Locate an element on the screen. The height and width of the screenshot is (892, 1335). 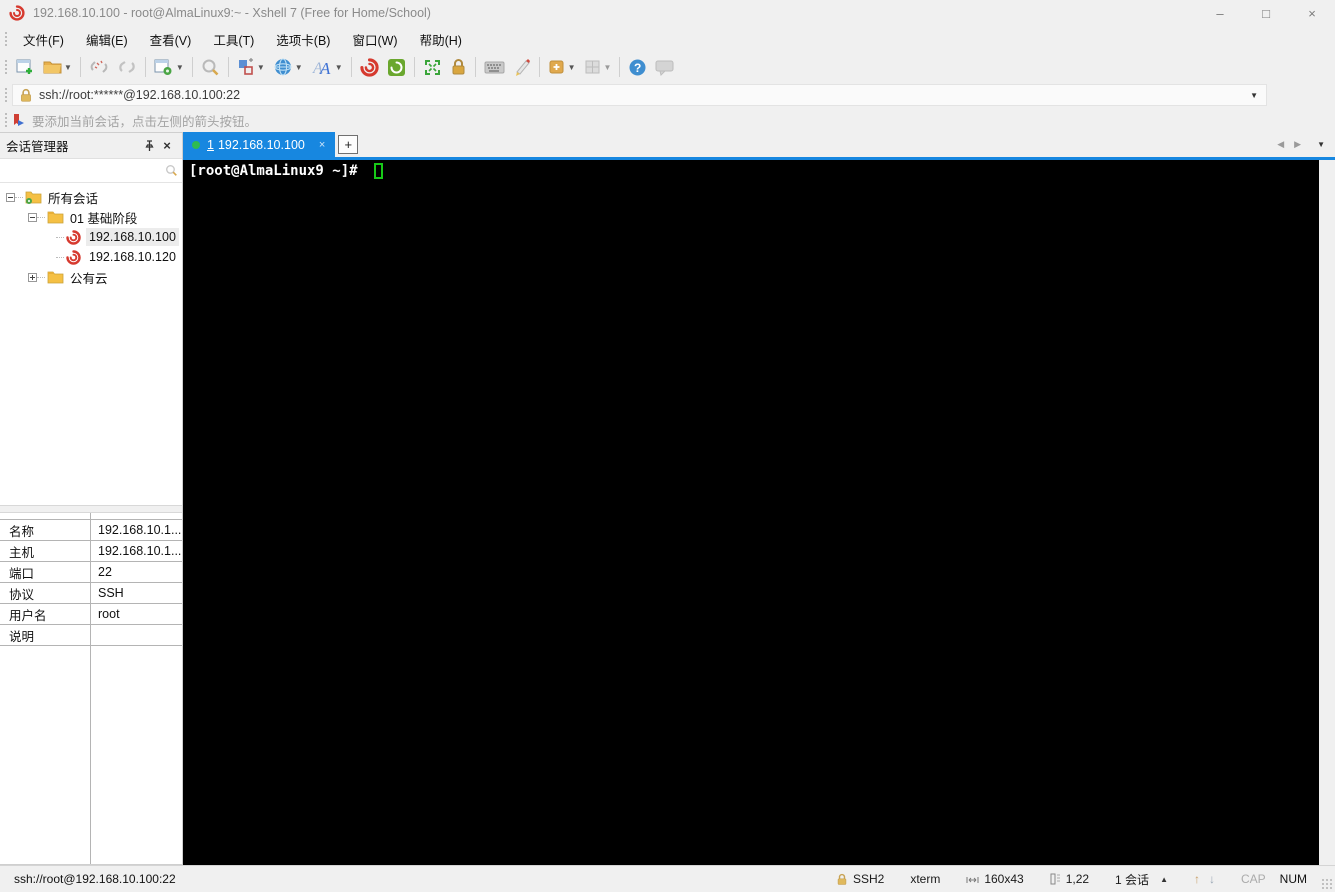
find-icon is located at coordinates (210, 67).